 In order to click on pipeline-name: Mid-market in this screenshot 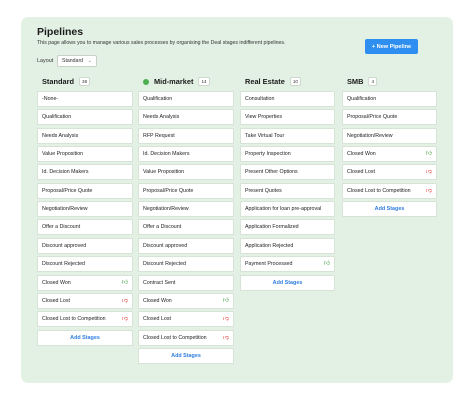, I will do `click(174, 81)`.